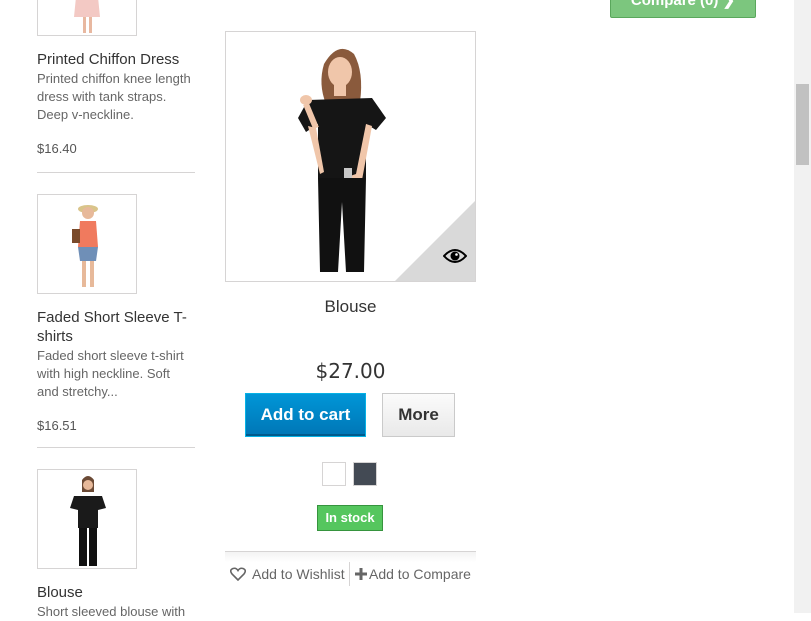  I want to click on color-swatch-dark, so click(365, 474).